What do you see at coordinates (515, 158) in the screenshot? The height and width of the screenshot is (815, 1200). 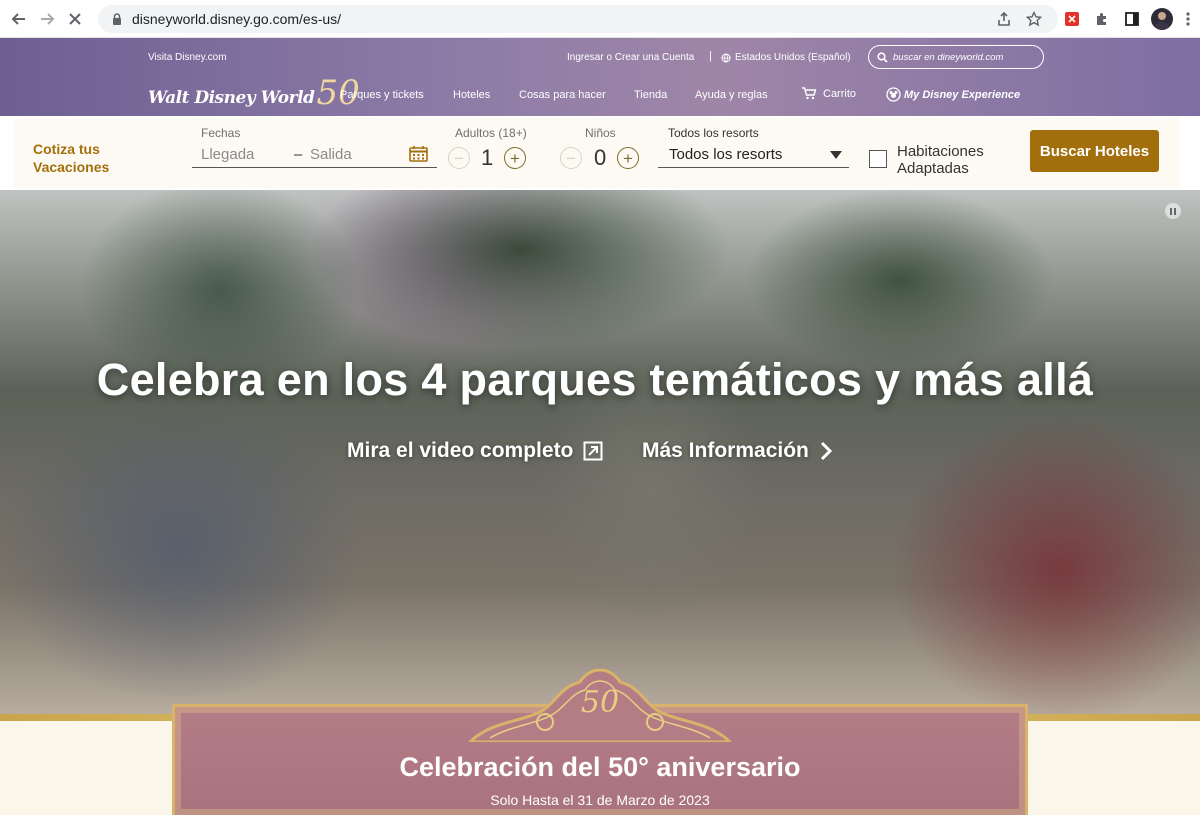 I see `adults-increment-button: +` at bounding box center [515, 158].